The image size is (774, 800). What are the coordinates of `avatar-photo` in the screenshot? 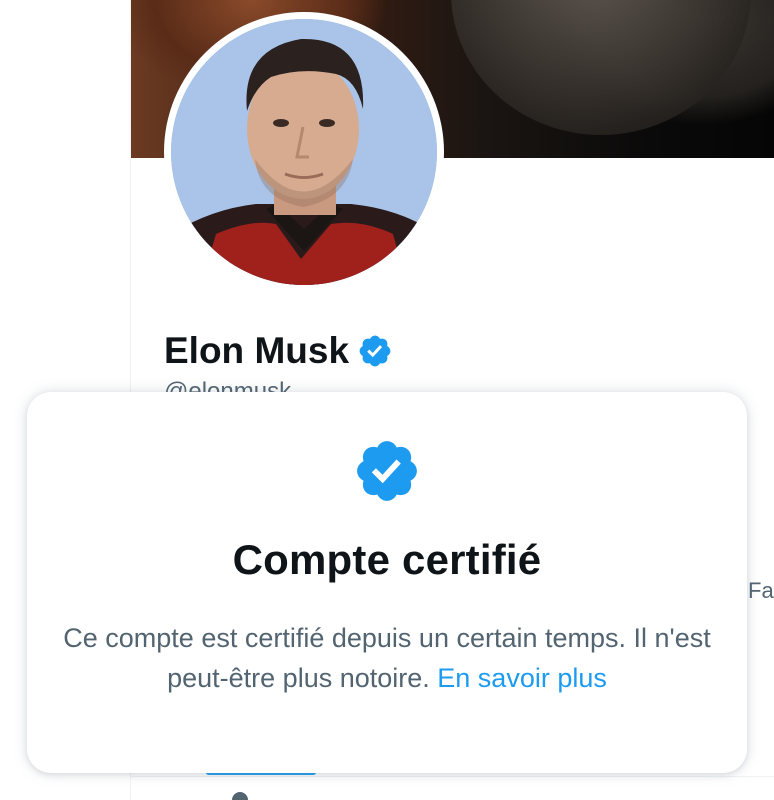 It's located at (304, 152).